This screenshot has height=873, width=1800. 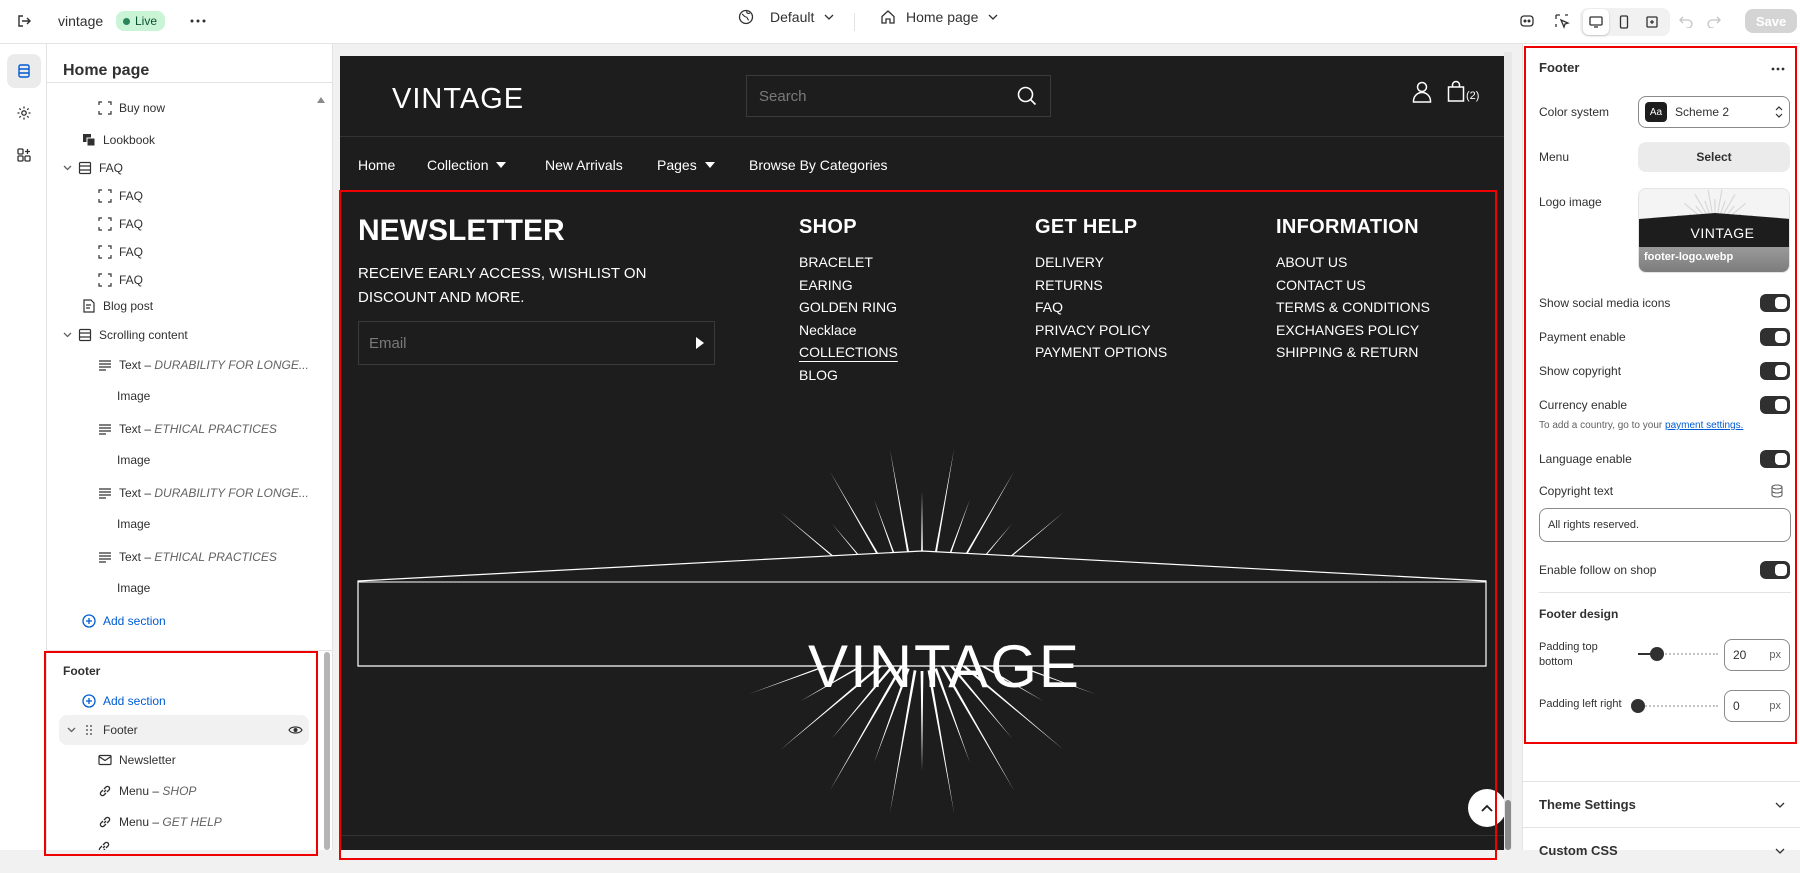 I want to click on custom-css-accordion: Custom CSS, so click(x=1661, y=850).